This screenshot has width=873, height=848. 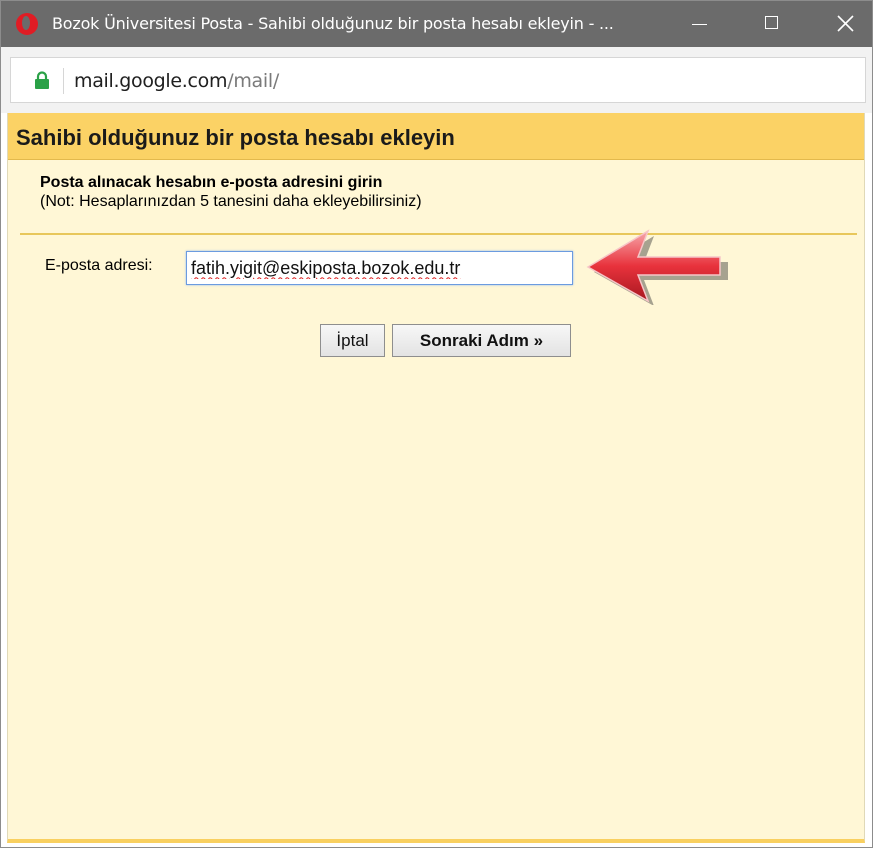 I want to click on maximize-icon, so click(x=771, y=22).